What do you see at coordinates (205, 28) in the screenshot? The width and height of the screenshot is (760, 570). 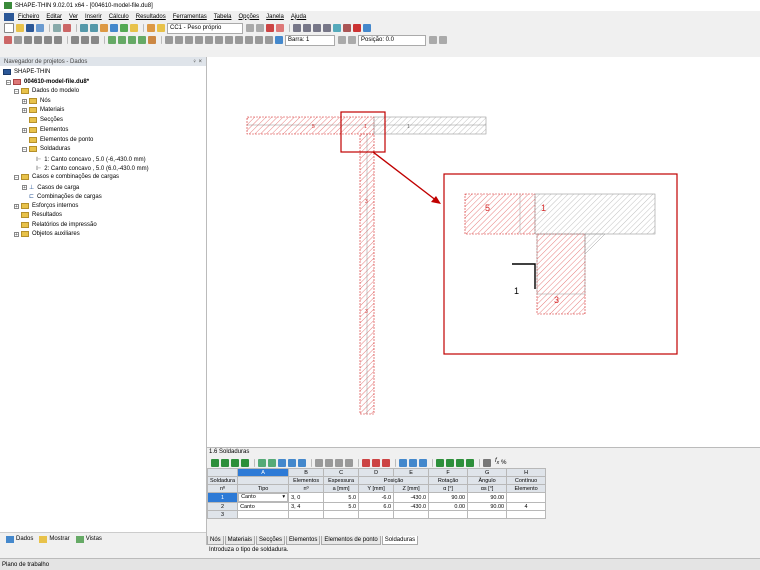 I see `loadcase-select: CC1 - Peso próprio` at bounding box center [205, 28].